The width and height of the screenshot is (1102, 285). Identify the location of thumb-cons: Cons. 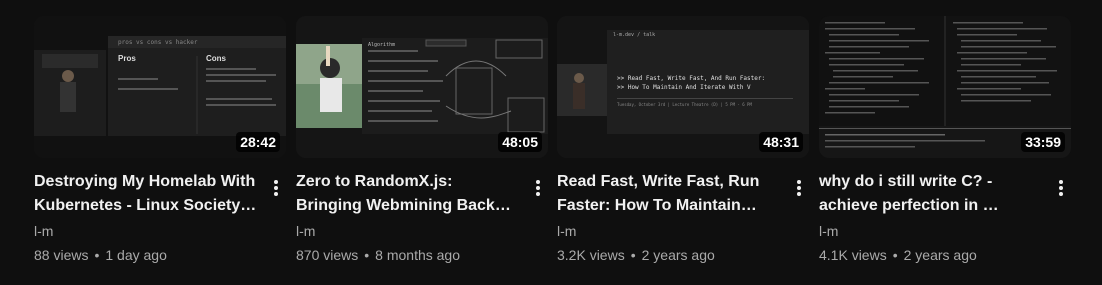
(216, 58).